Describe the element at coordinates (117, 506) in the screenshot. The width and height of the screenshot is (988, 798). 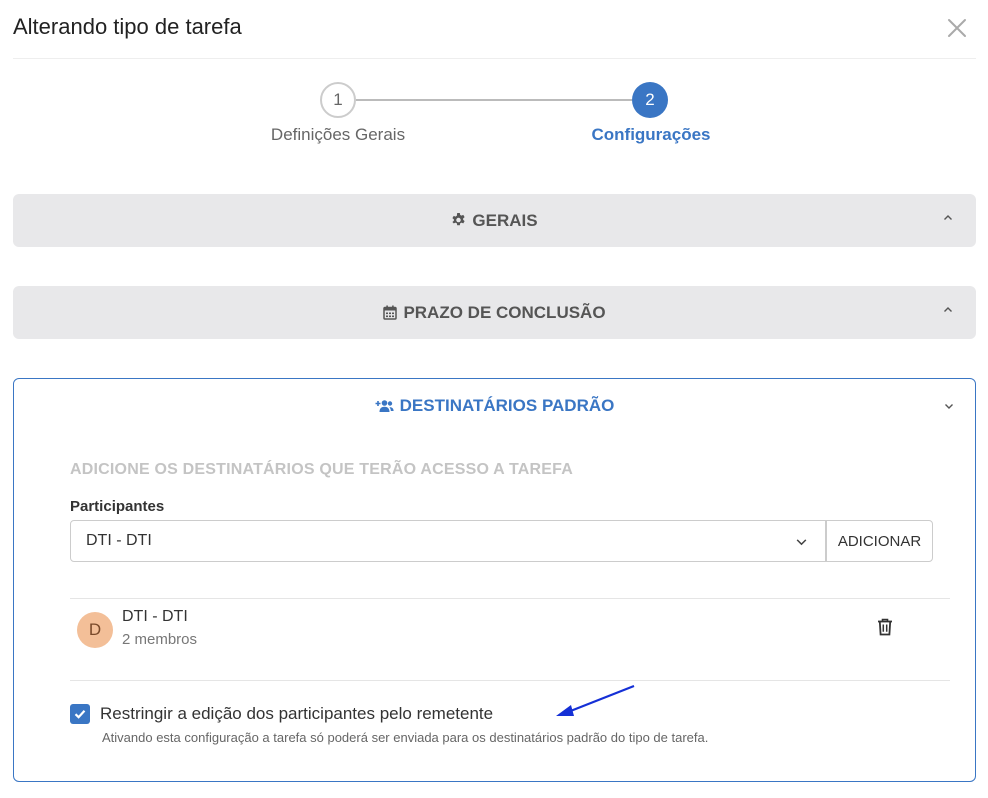
I see `participants-label: Participantes` at that location.